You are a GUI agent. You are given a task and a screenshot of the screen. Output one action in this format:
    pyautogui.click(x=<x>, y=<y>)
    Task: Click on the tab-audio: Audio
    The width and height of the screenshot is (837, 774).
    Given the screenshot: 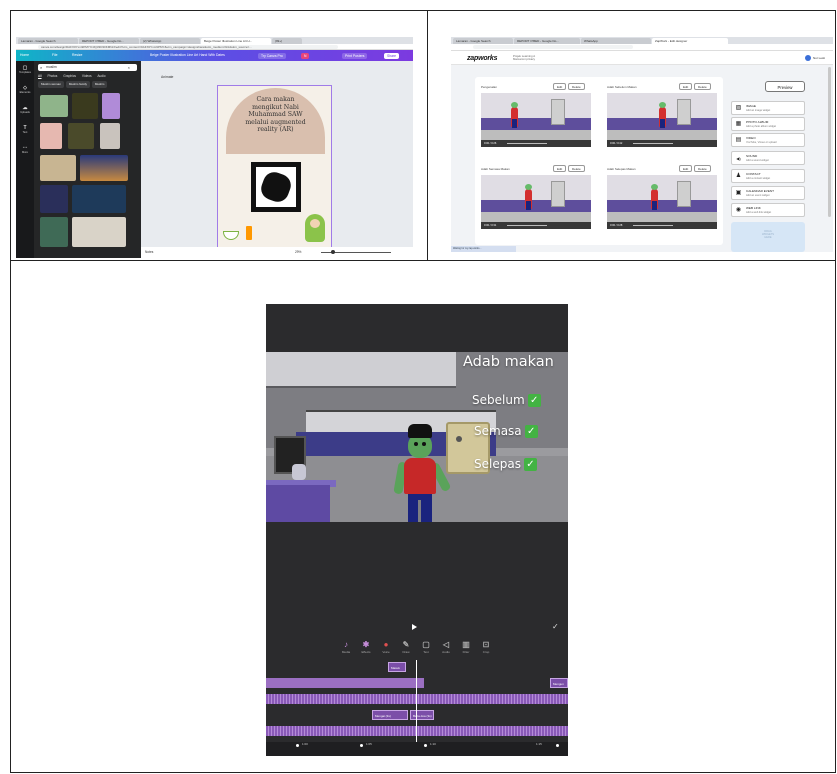 What is the action you would take?
    pyautogui.click(x=101, y=76)
    